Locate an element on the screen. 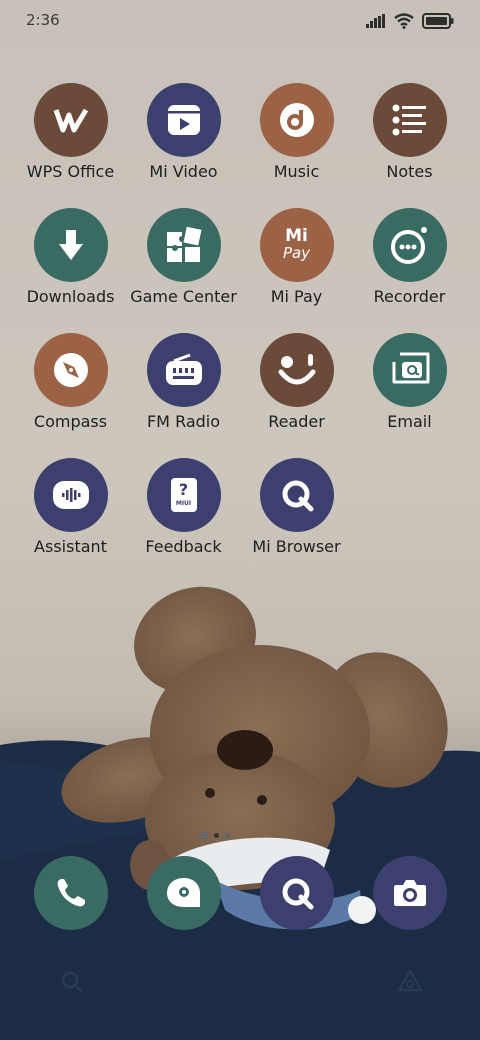 This screenshot has height=1040, width=480. status-time: 2:36 is located at coordinates (43, 20).